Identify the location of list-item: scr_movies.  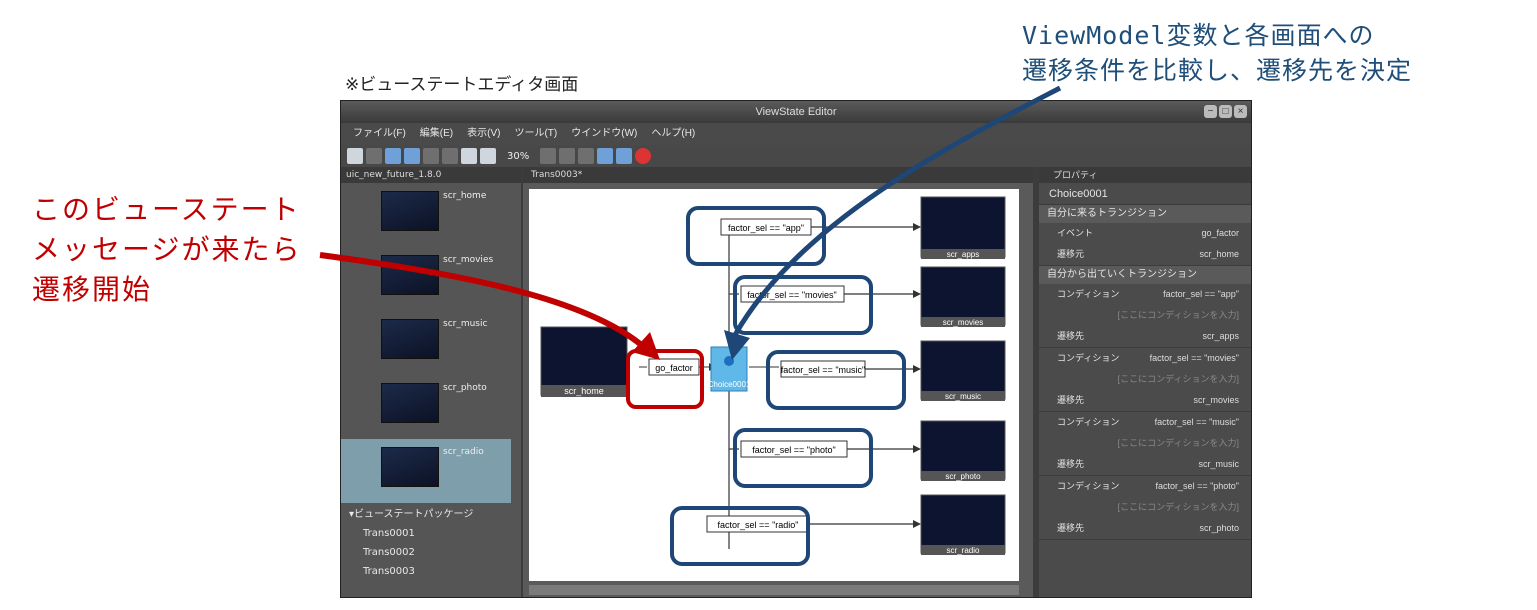
(426, 279).